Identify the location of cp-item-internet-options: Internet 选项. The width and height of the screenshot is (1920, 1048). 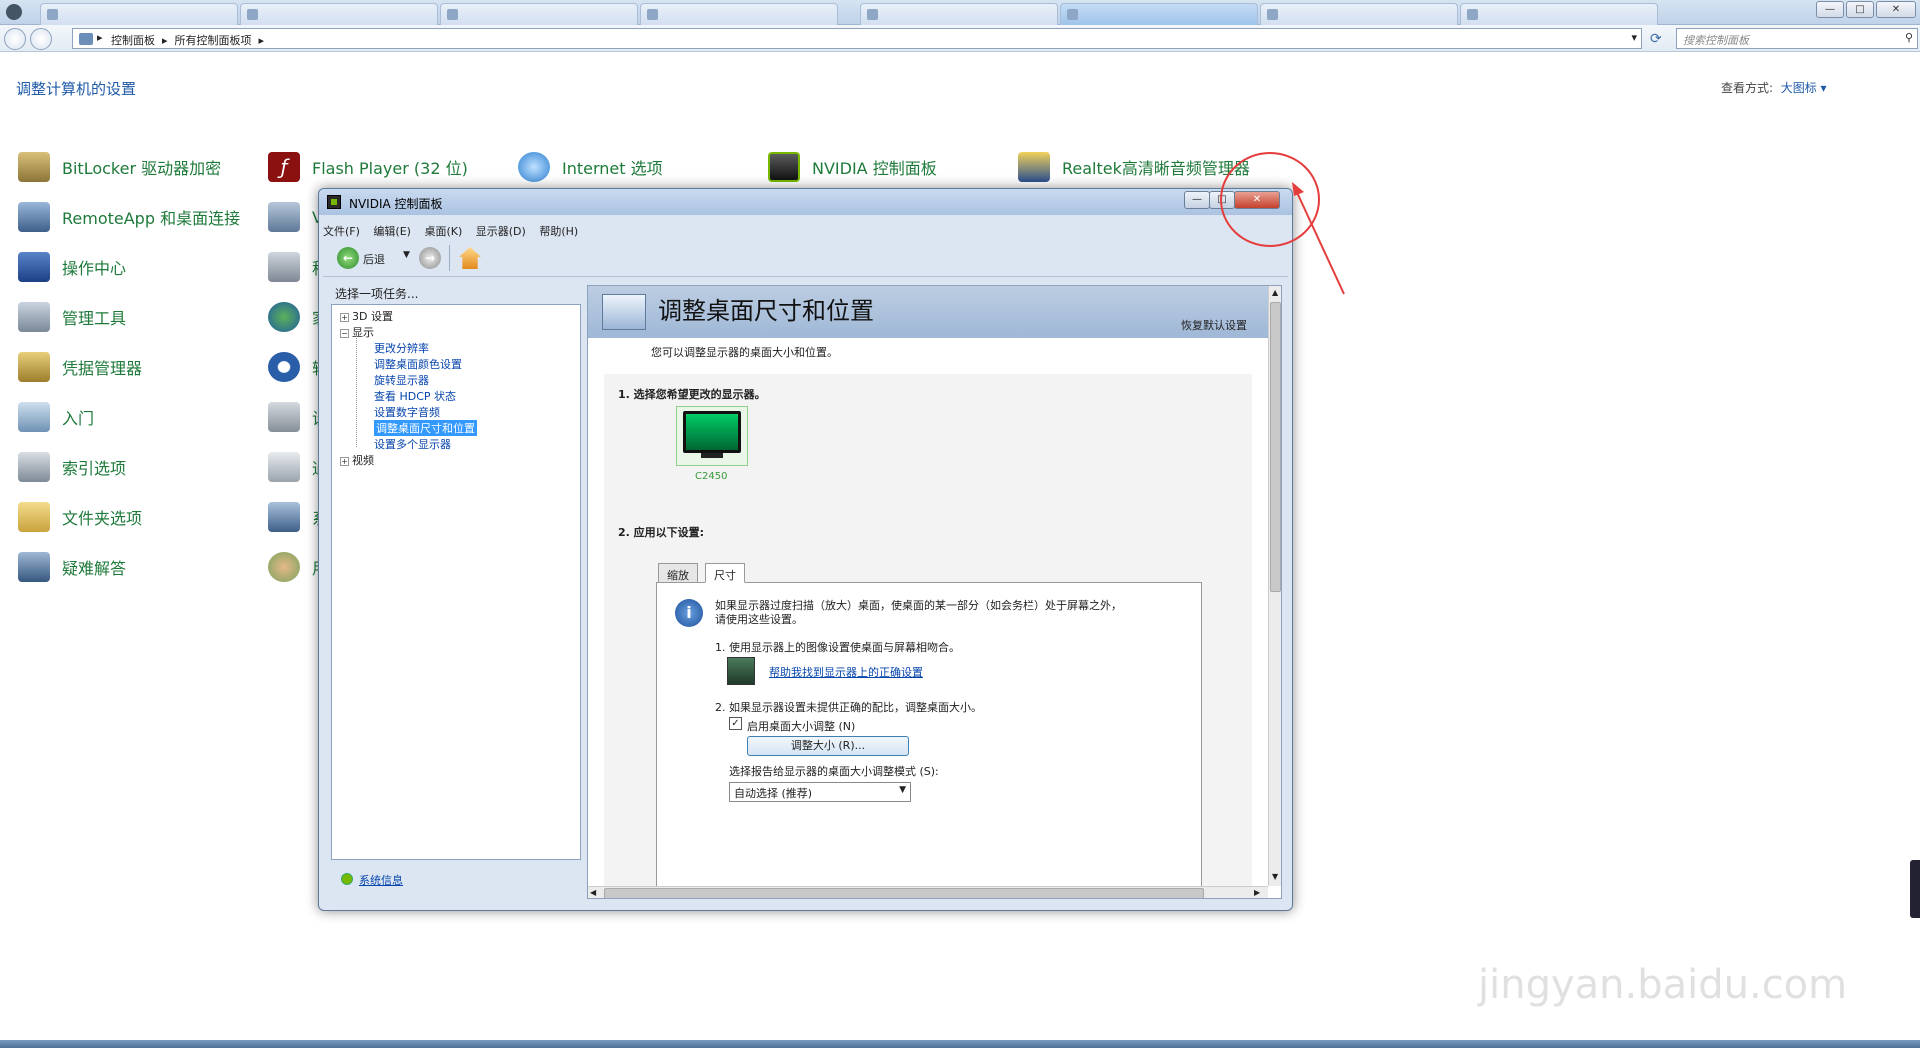
(590, 167).